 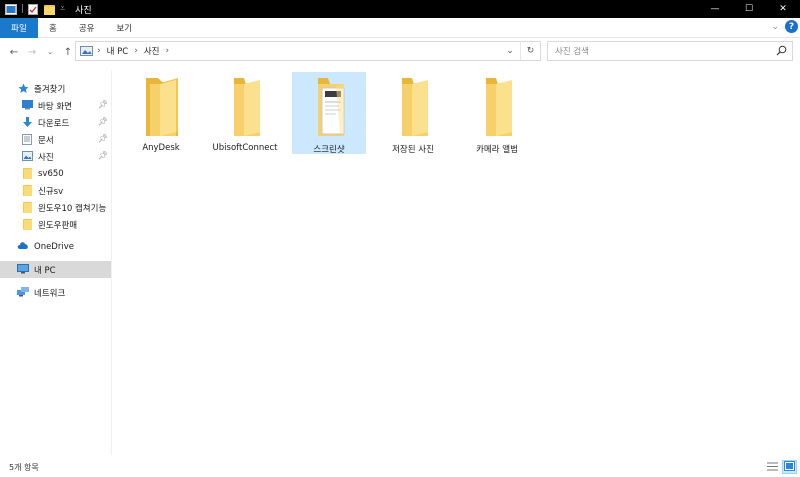 I want to click on sidebar-item-label: 윈도우10 캡쳐기능, so click(x=72, y=208).